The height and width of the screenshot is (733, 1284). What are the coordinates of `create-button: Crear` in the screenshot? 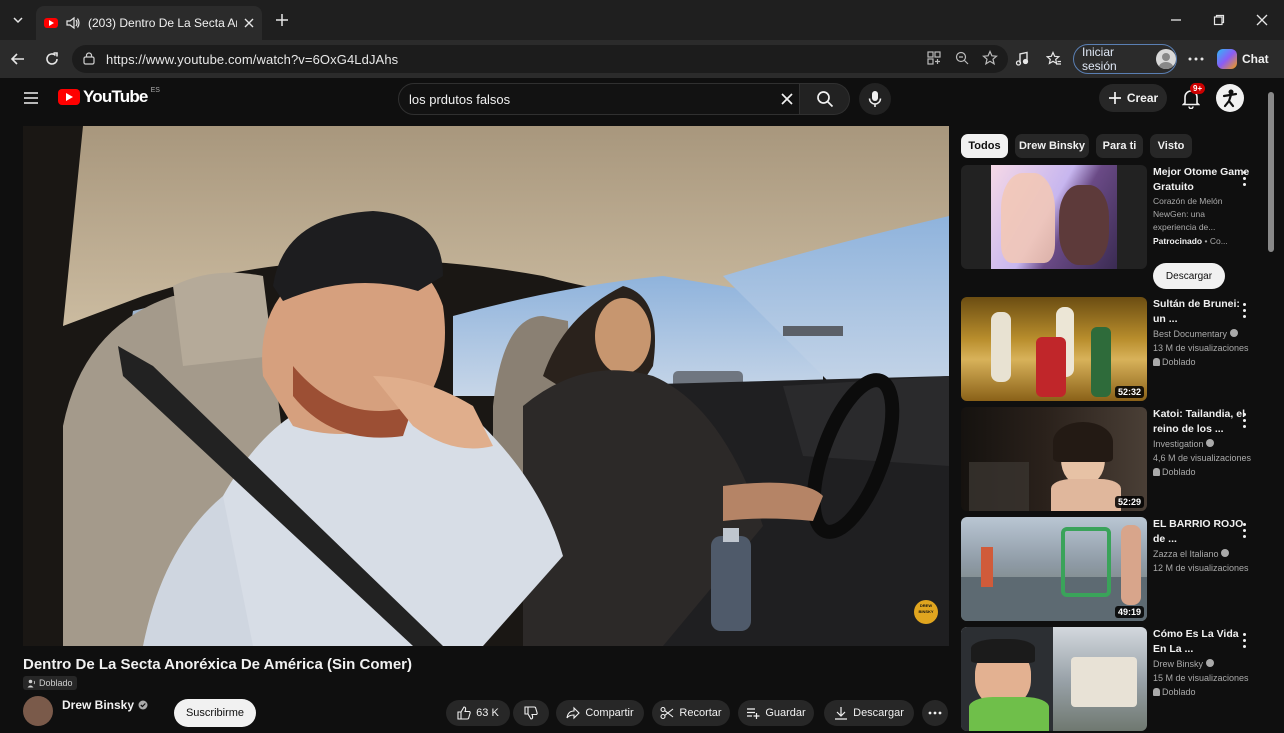 It's located at (1133, 98).